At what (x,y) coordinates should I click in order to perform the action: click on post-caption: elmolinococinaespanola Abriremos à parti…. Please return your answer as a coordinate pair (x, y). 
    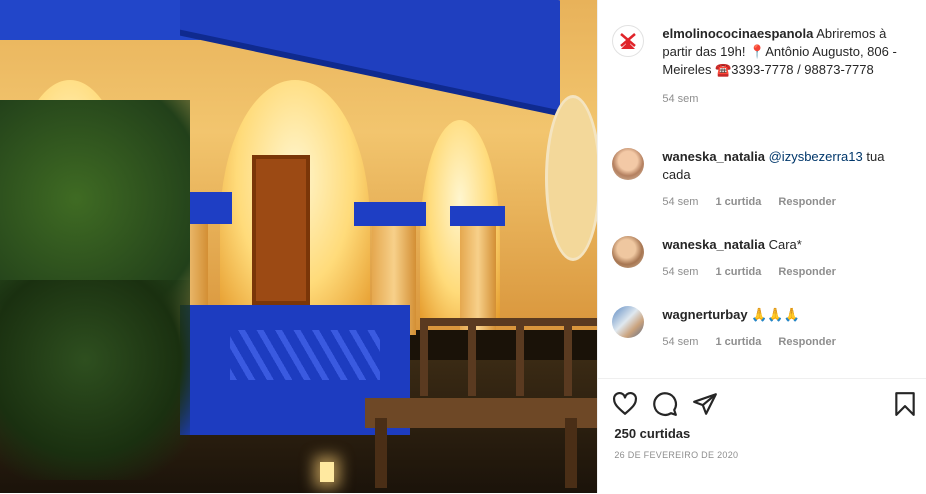
    Looking at the image, I should click on (757, 65).